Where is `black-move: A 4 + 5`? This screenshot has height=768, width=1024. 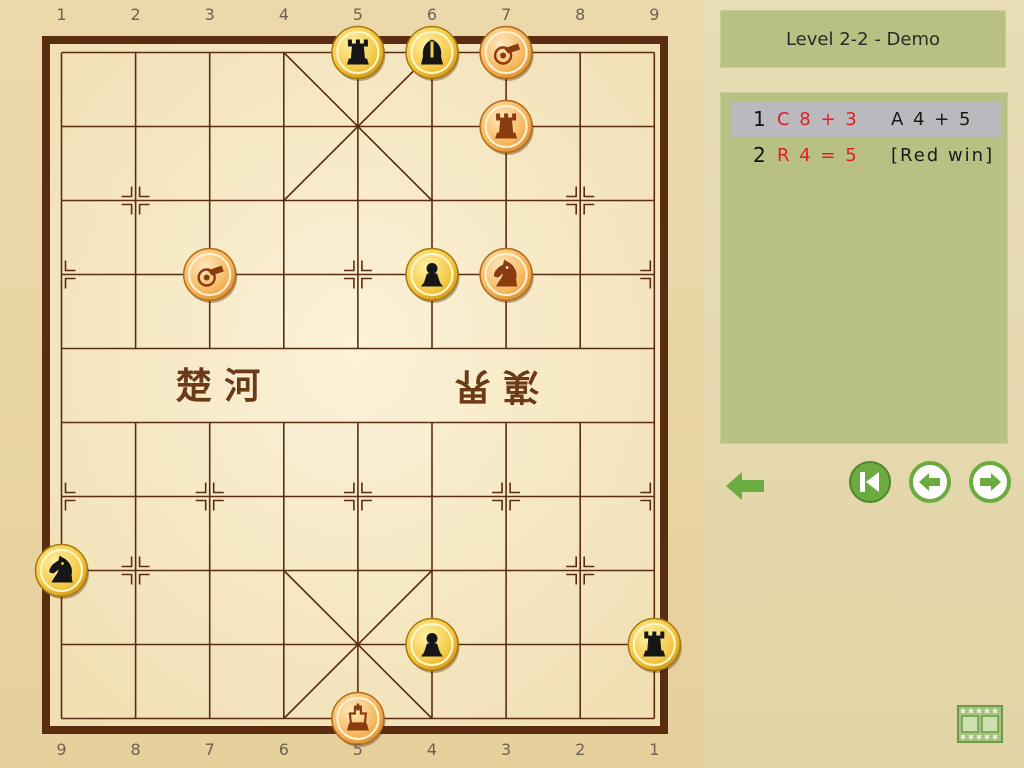 black-move: A 4 + 5 is located at coordinates (932, 119).